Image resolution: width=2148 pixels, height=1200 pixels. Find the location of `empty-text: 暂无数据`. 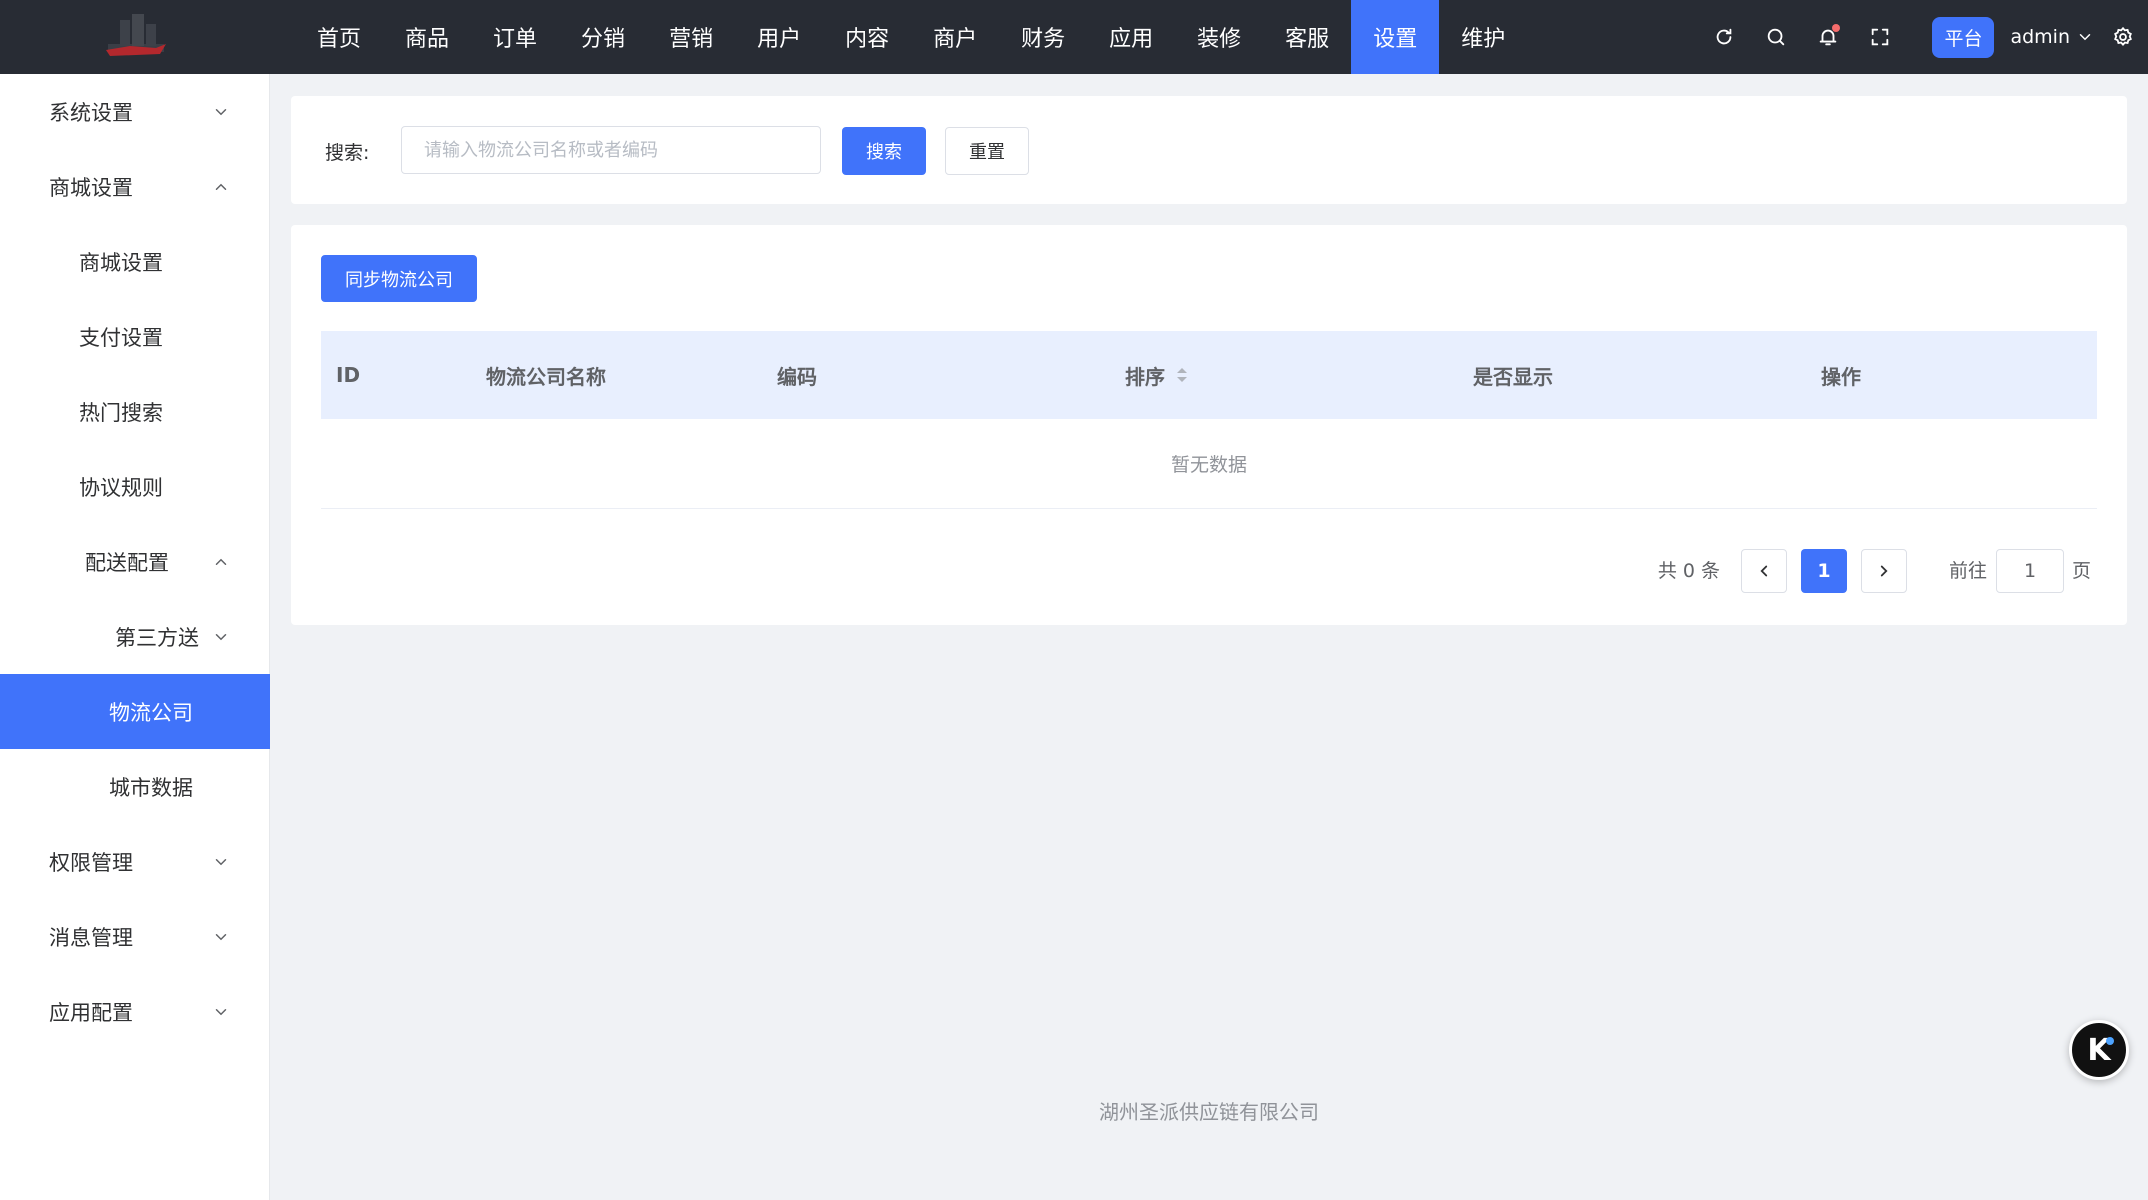

empty-text: 暂无数据 is located at coordinates (1208, 465).